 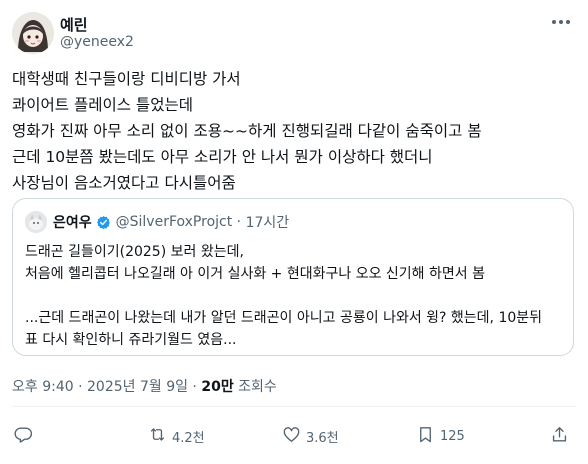 I want to click on quote-line: 드래곤 길들이기(2025) 보러 왔는데,, so click(x=134, y=252).